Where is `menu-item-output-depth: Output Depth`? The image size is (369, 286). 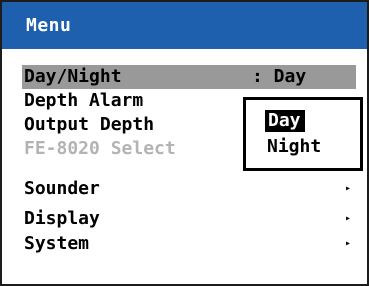 menu-item-output-depth: Output Depth is located at coordinates (89, 125).